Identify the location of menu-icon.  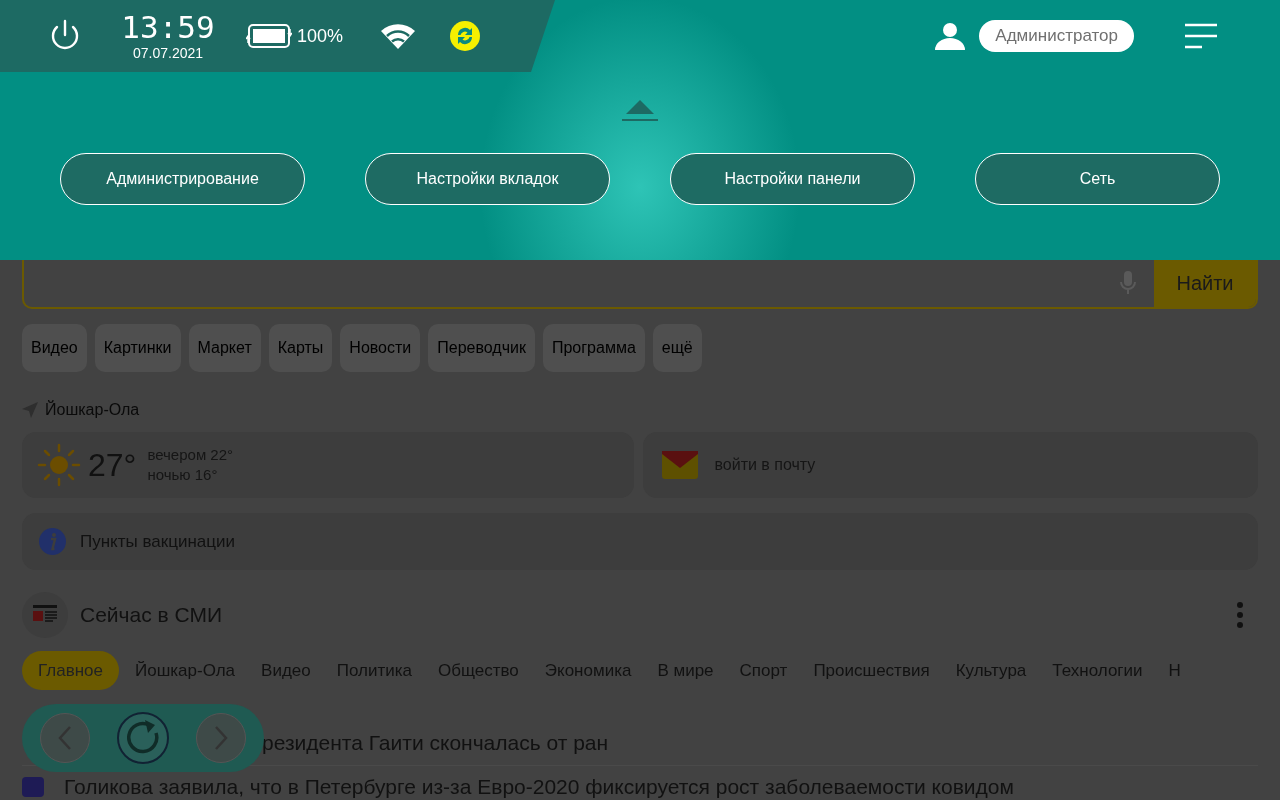
(1201, 36).